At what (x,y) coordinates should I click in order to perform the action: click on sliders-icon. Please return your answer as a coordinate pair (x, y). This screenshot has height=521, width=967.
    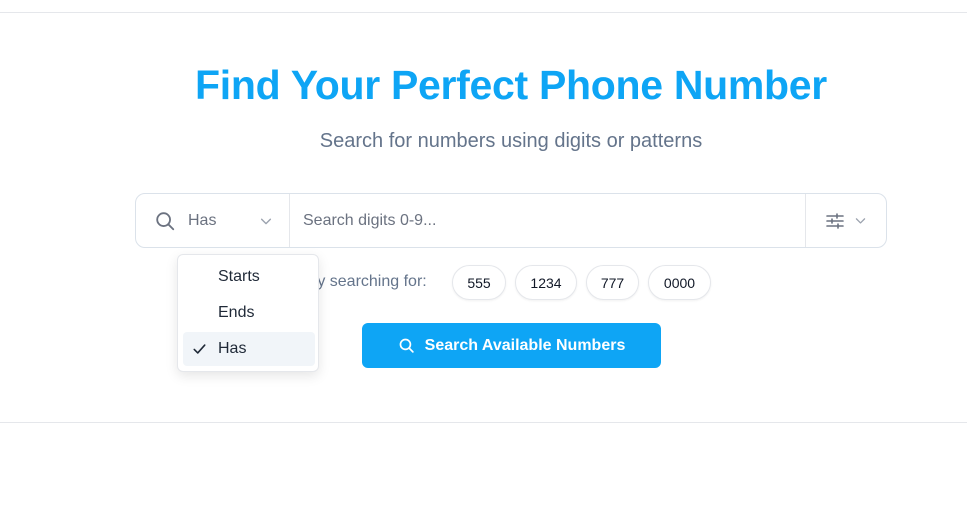
    Looking at the image, I should click on (834, 220).